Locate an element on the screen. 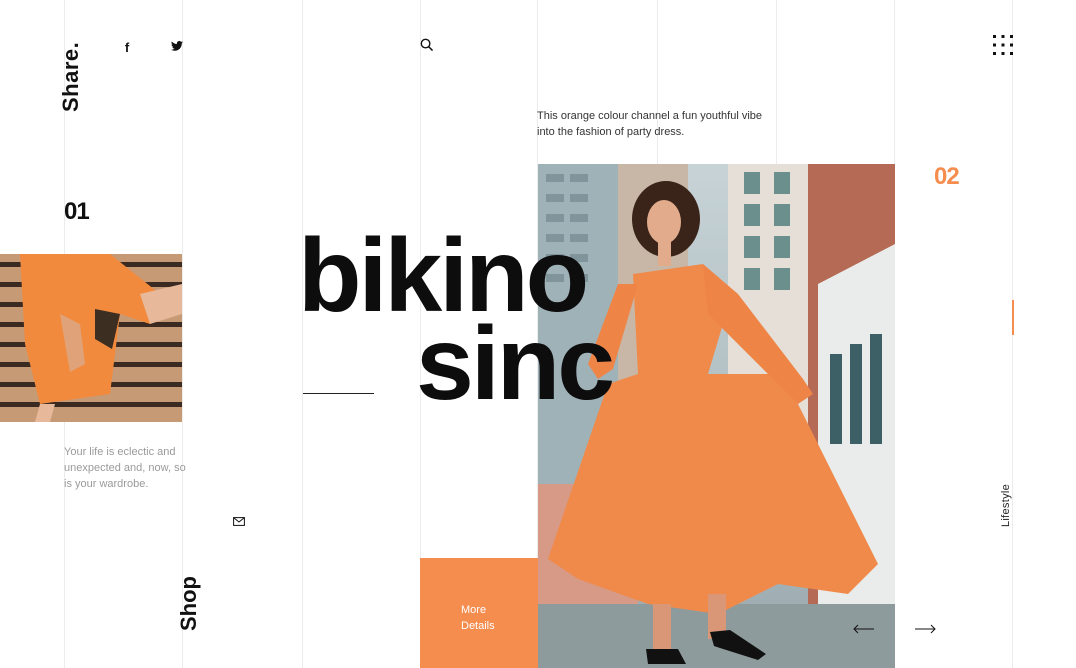  fashion-detail-image is located at coordinates (91, 338).